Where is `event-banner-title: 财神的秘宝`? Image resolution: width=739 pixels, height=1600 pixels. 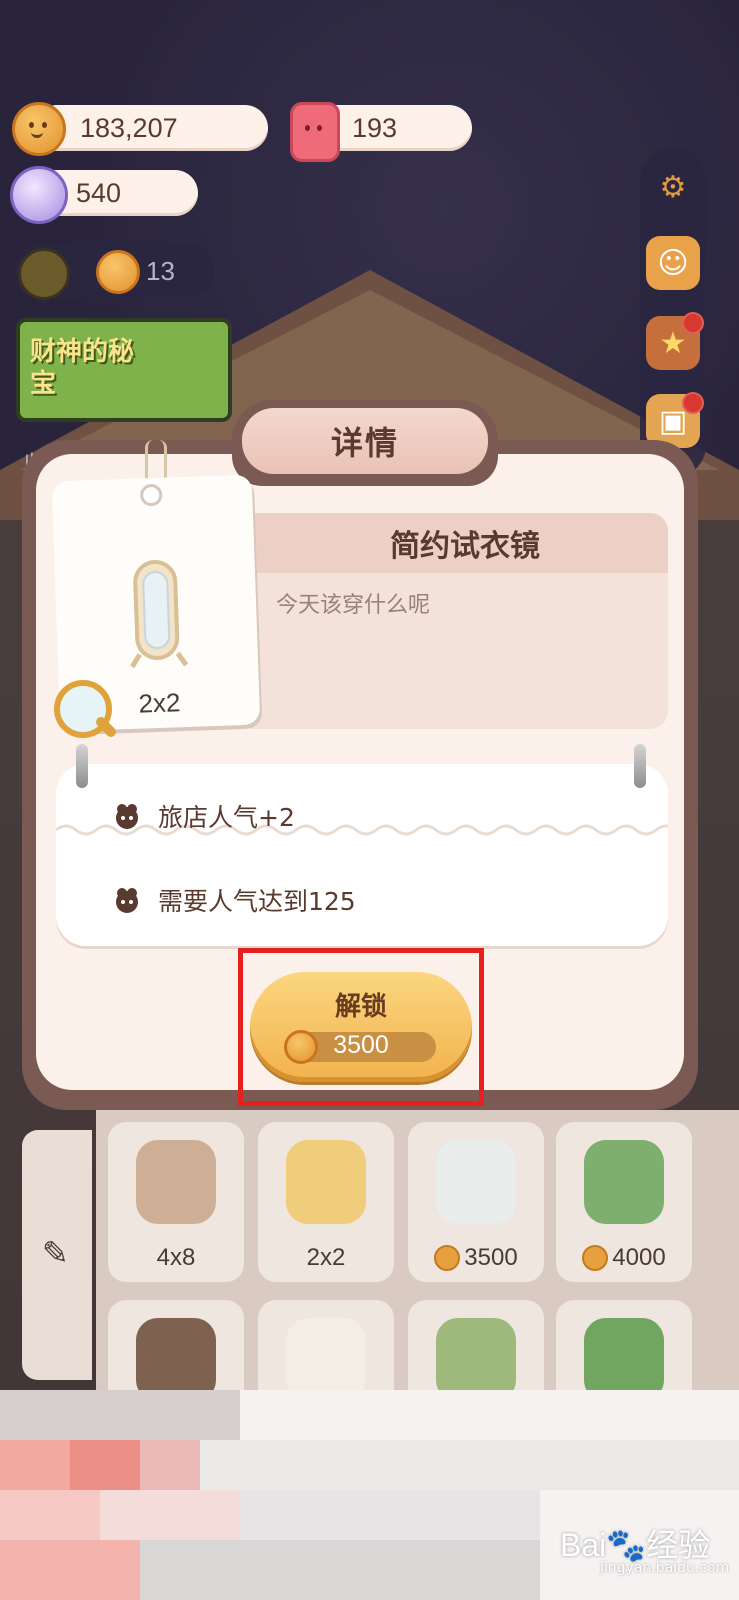 event-banner-title: 财神的秘宝 is located at coordinates (82, 368).